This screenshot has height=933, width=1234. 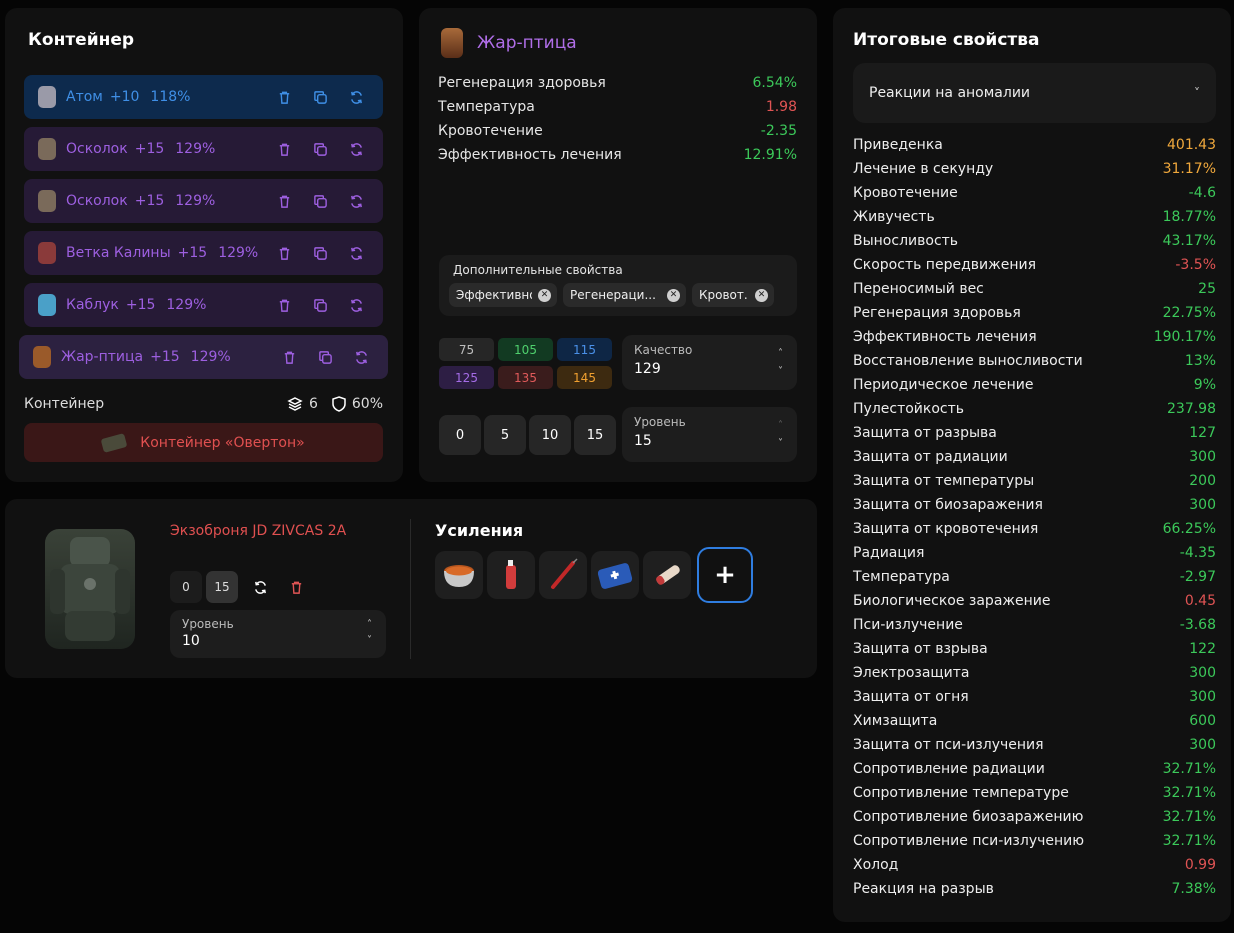 What do you see at coordinates (774, 83) in the screenshot?
I see `property-value: 6.54%` at bounding box center [774, 83].